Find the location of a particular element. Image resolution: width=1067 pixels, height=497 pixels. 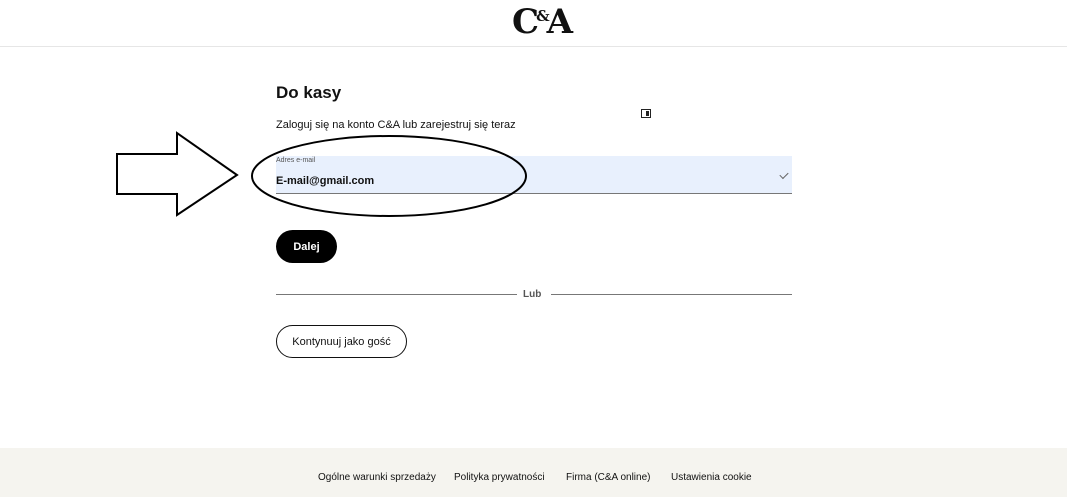

site-header: C&A is located at coordinates (533, 23).